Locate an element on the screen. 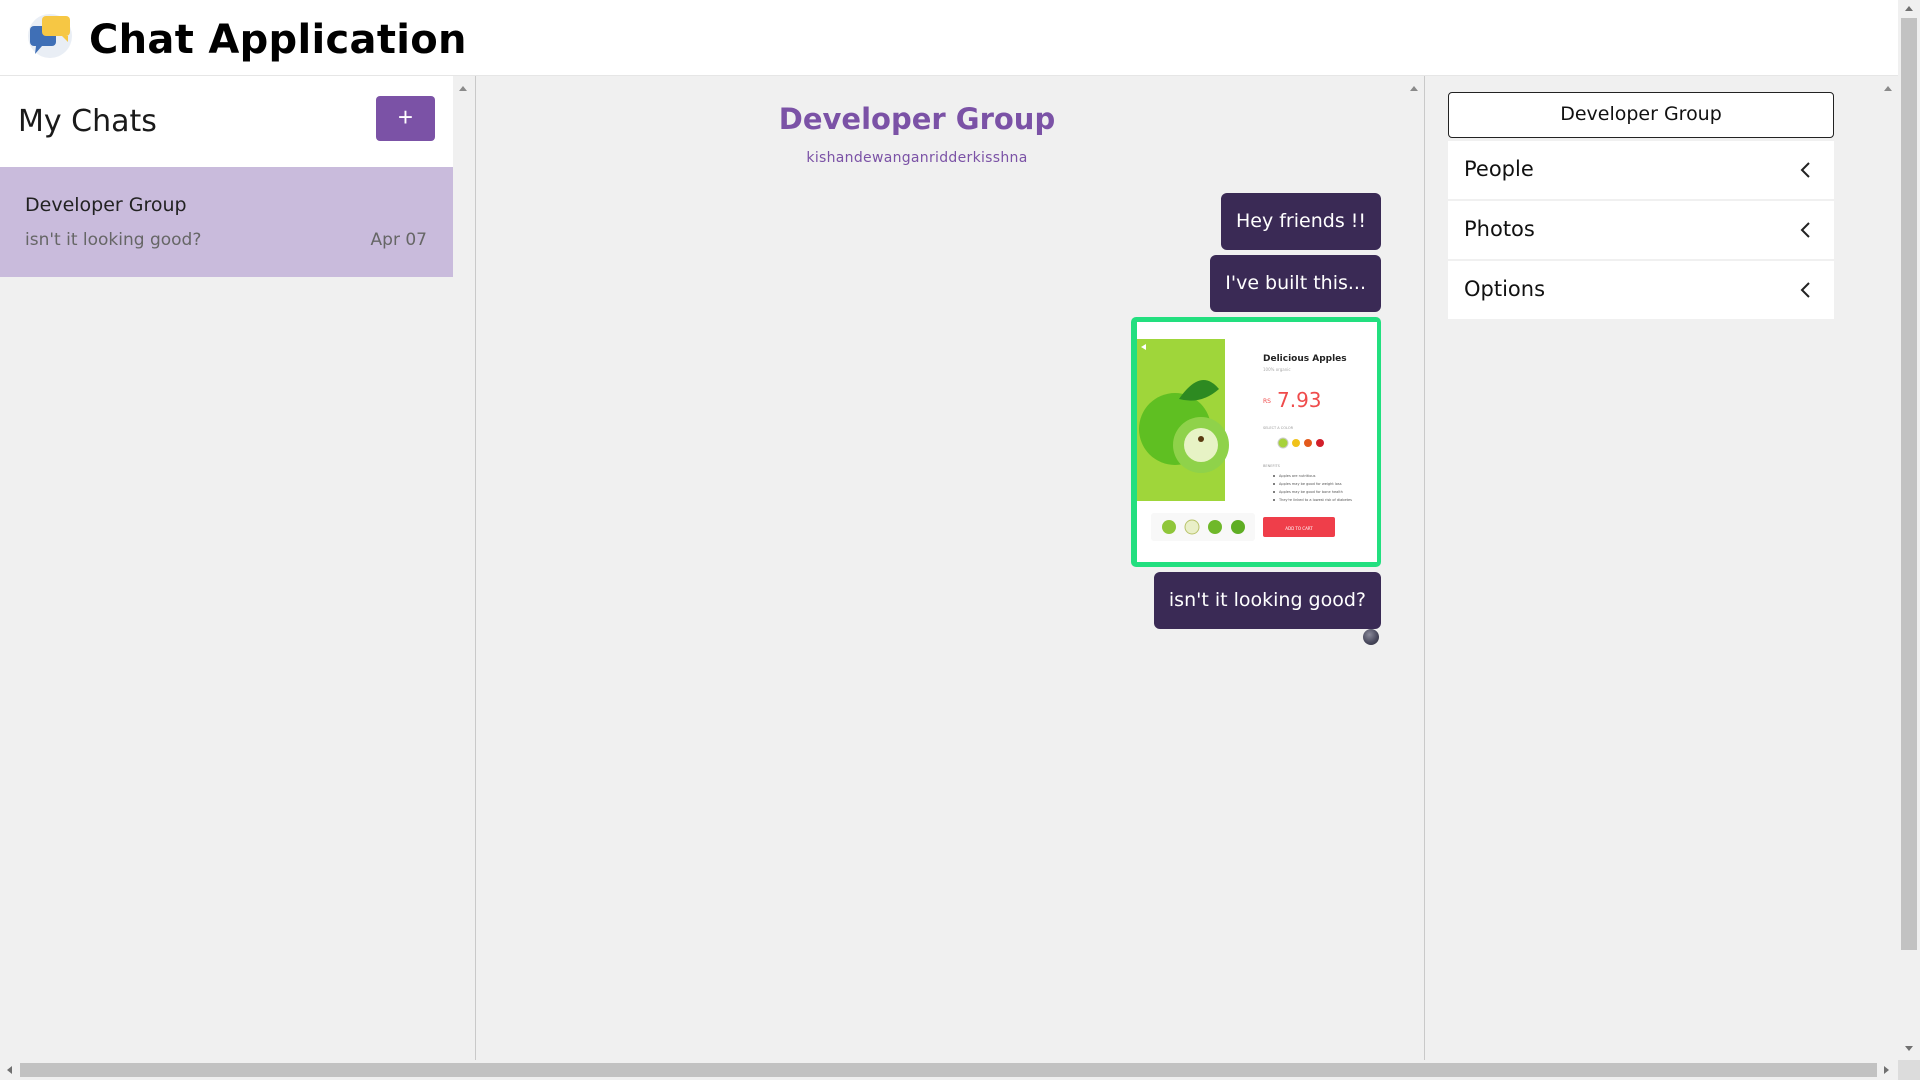 The width and height of the screenshot is (1920, 1080). product-subtitle: 100% organic is located at coordinates (1277, 369).